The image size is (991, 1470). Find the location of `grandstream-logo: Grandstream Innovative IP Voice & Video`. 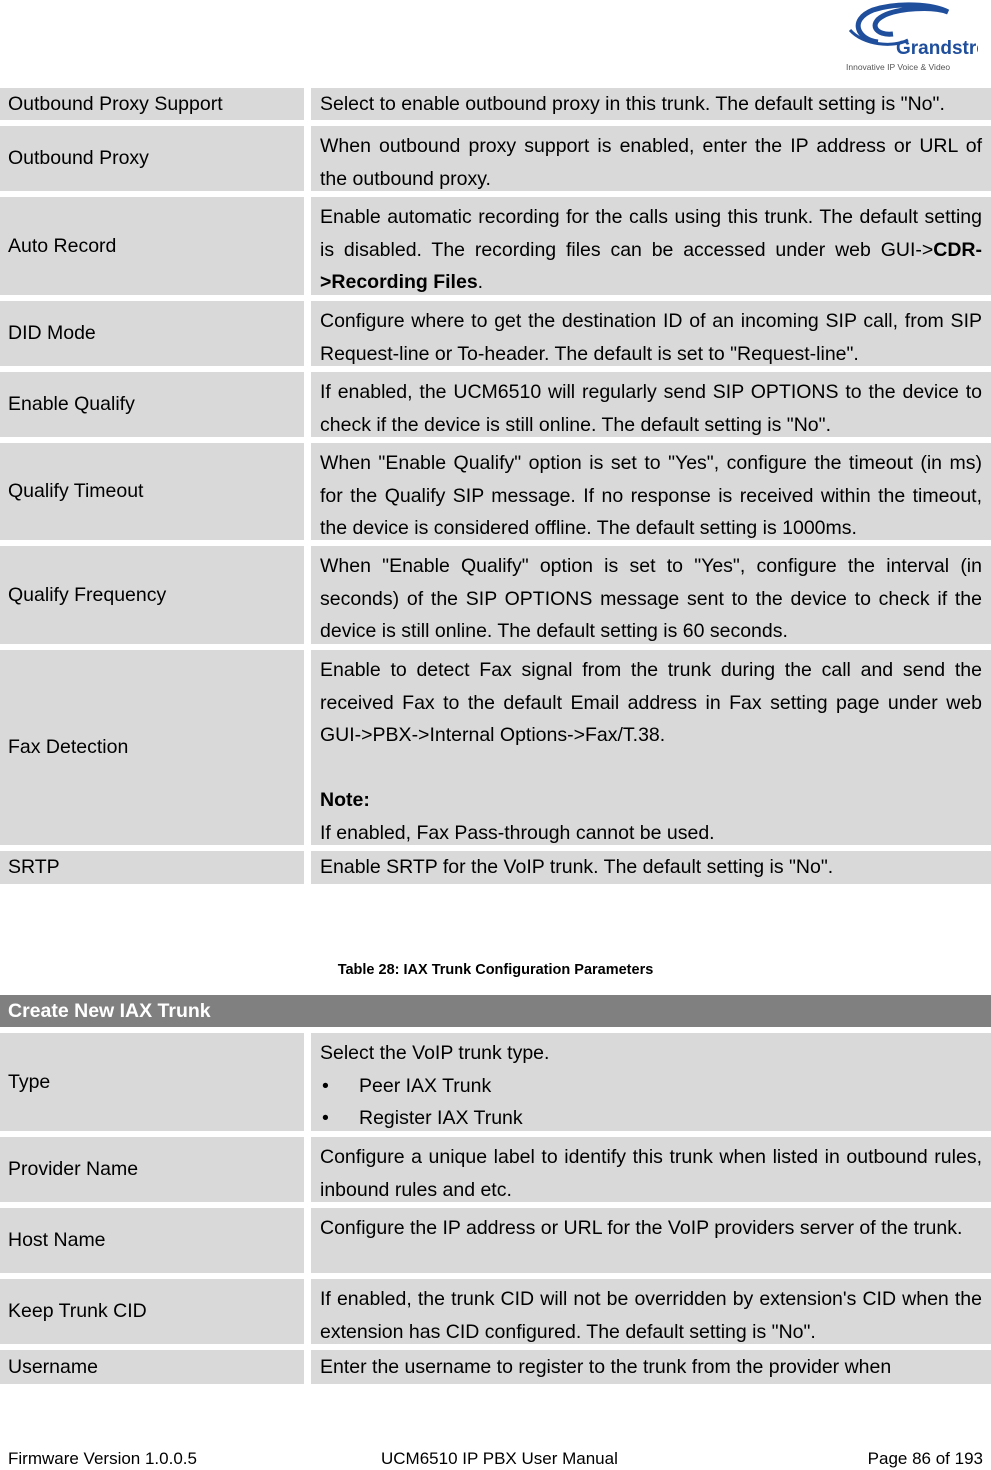

grandstream-logo: Grandstream Innovative IP Voice & Video is located at coordinates (908, 39).